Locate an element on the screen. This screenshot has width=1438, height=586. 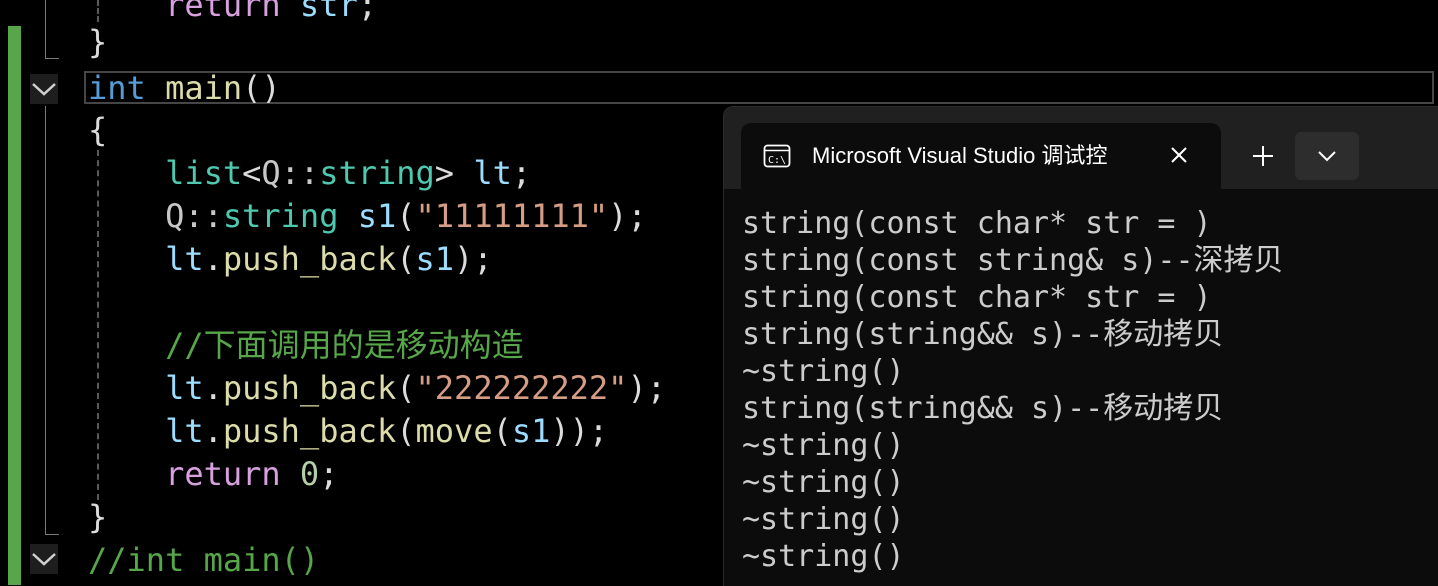
code-line: lt.push_back("222222222"); is located at coordinates (415, 388).